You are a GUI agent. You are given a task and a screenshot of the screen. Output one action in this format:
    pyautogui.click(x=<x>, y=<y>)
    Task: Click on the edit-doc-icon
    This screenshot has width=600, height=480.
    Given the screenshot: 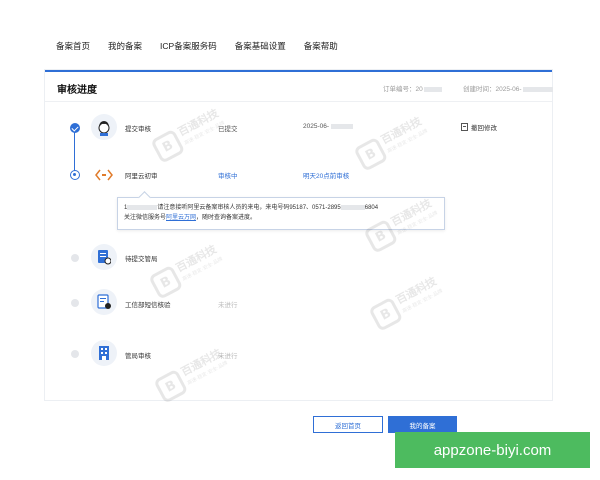 What is the action you would take?
    pyautogui.click(x=464, y=127)
    